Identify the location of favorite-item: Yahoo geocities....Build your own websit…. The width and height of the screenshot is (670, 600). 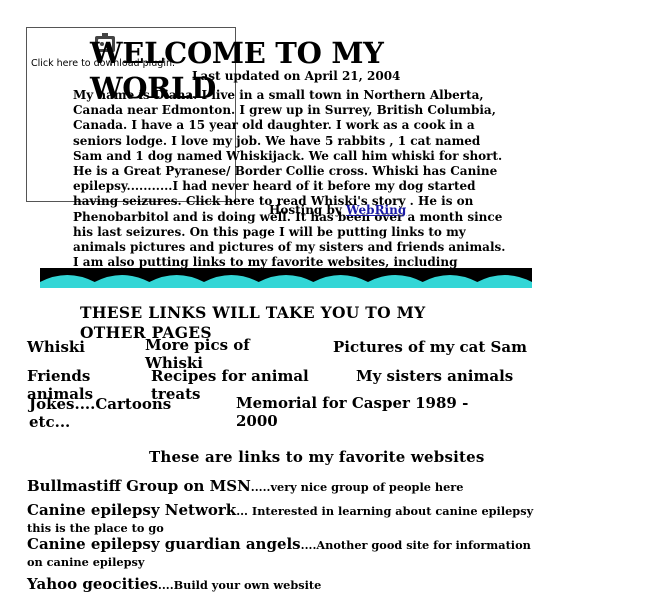
(287, 584).